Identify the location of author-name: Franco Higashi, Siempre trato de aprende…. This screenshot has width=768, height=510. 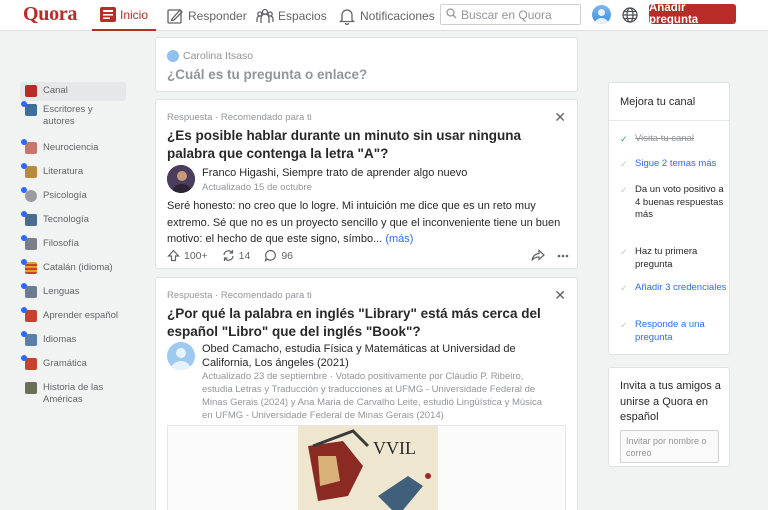
(334, 173).